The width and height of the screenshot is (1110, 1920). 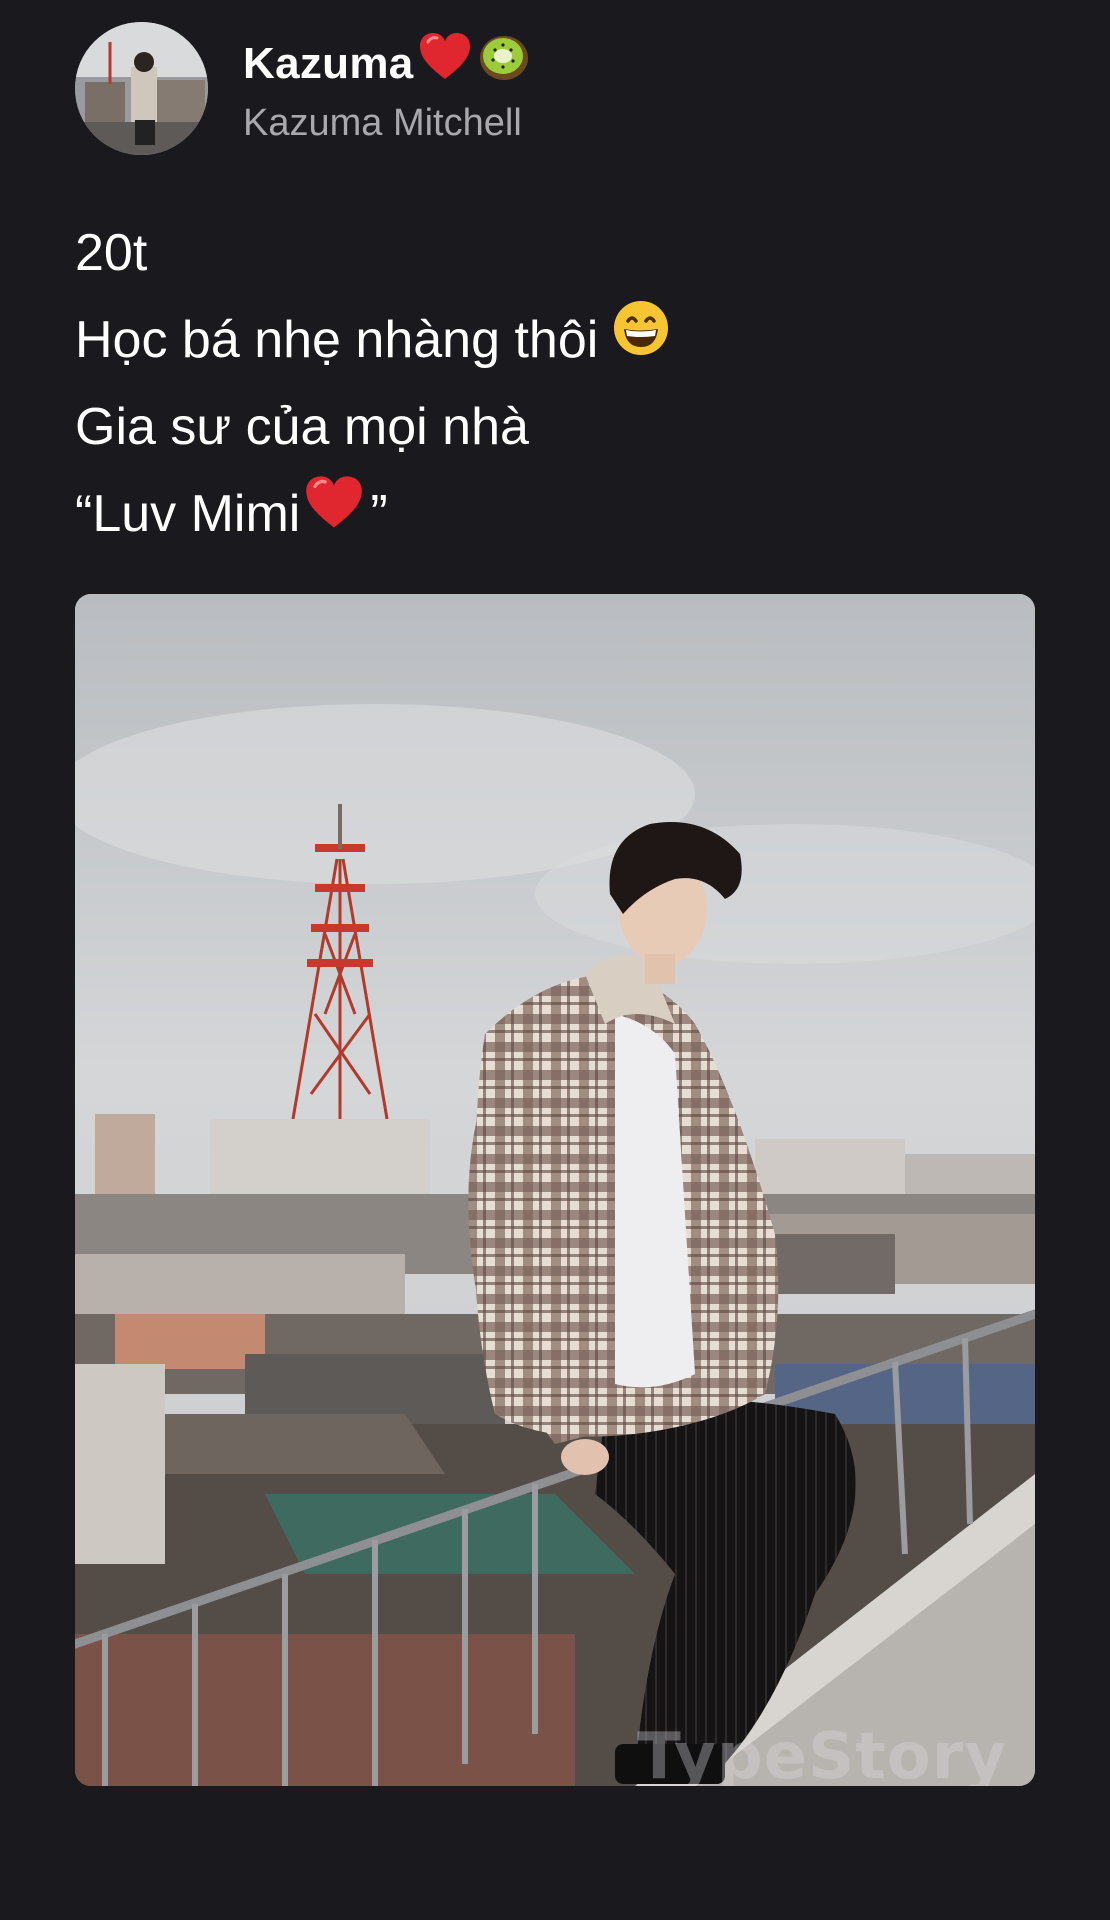 What do you see at coordinates (386, 123) in the screenshot?
I see `handle: Kazuma Mitchell` at bounding box center [386, 123].